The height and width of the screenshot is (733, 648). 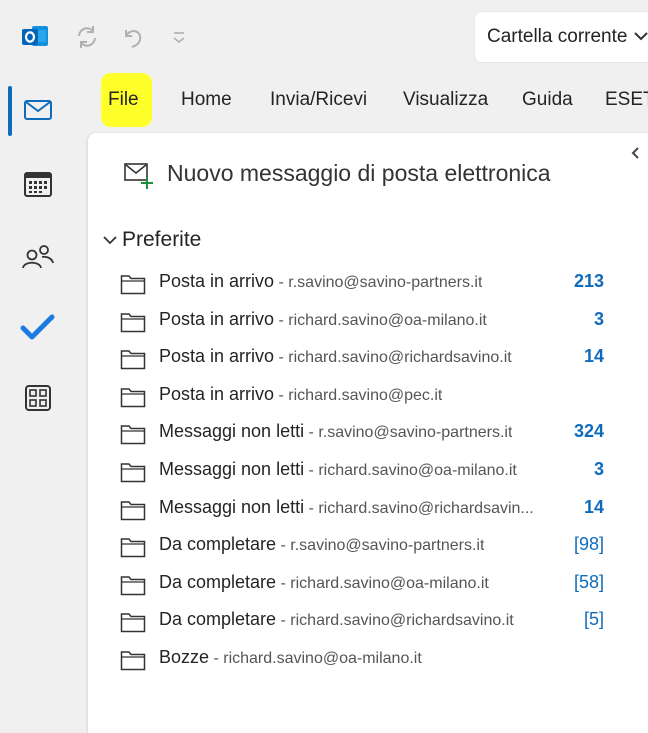 I want to click on new-email-label: Nuovo messaggio di posta elettronica, so click(x=359, y=173).